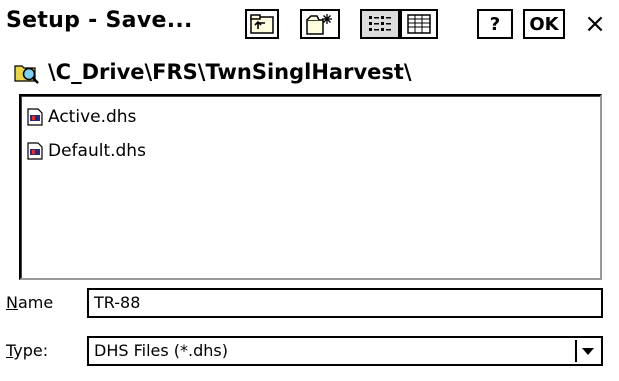 This screenshot has height=381, width=619. I want to click on file-item-default: Default.dhs, so click(86, 151).